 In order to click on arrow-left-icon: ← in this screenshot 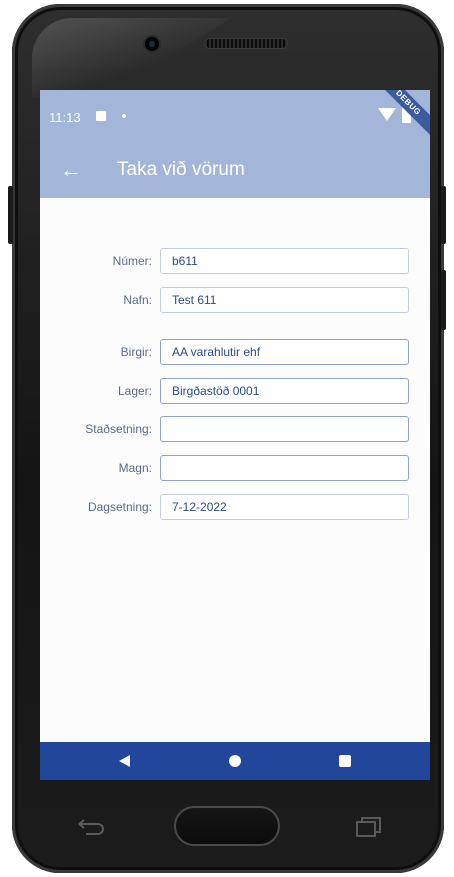, I will do `click(71, 170)`.